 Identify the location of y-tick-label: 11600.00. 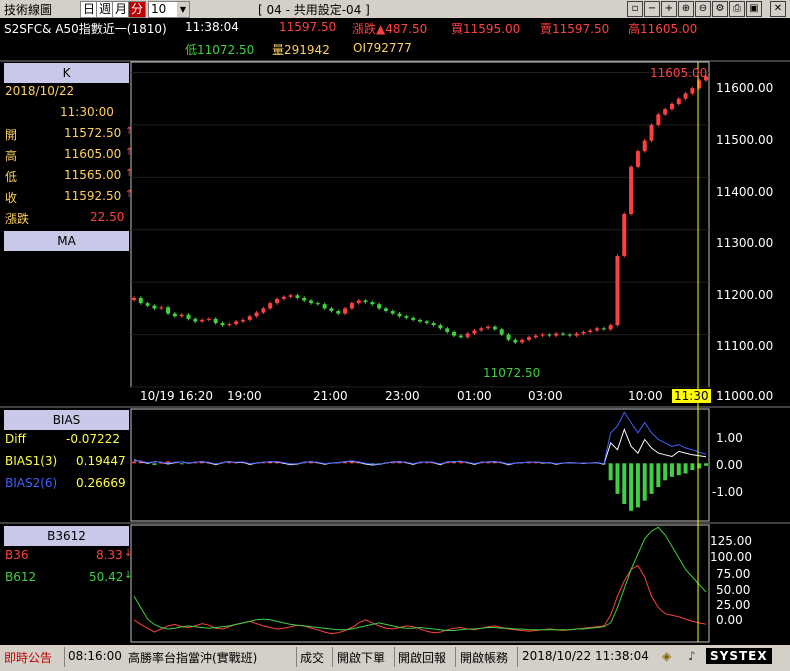
(745, 88).